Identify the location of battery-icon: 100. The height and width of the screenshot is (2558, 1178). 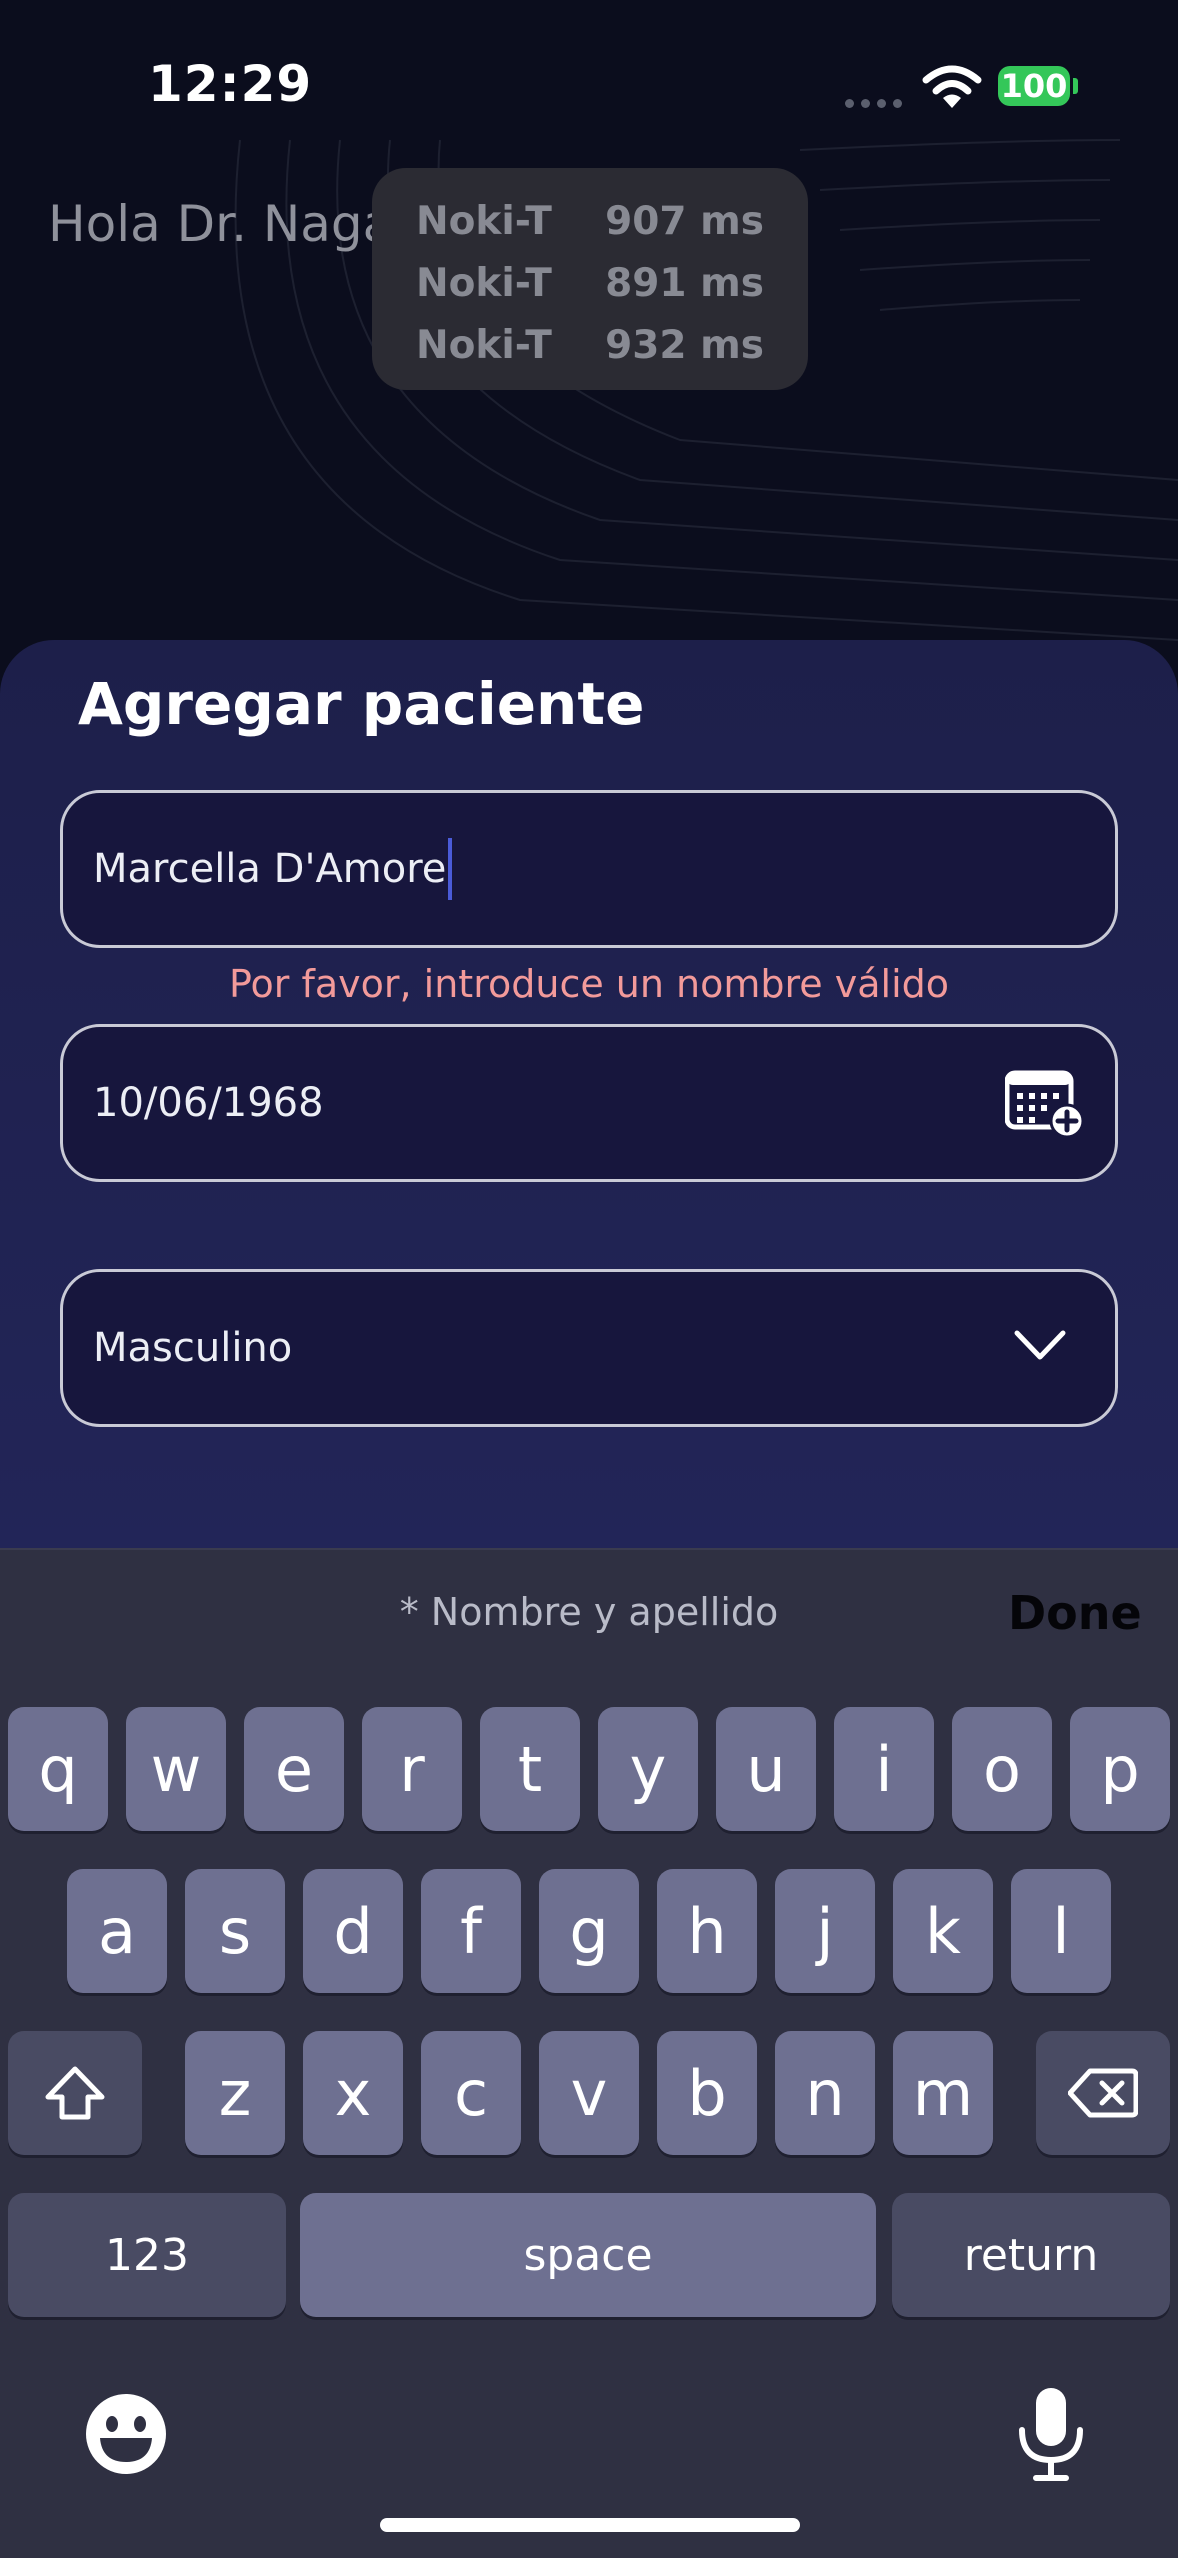
(1034, 86).